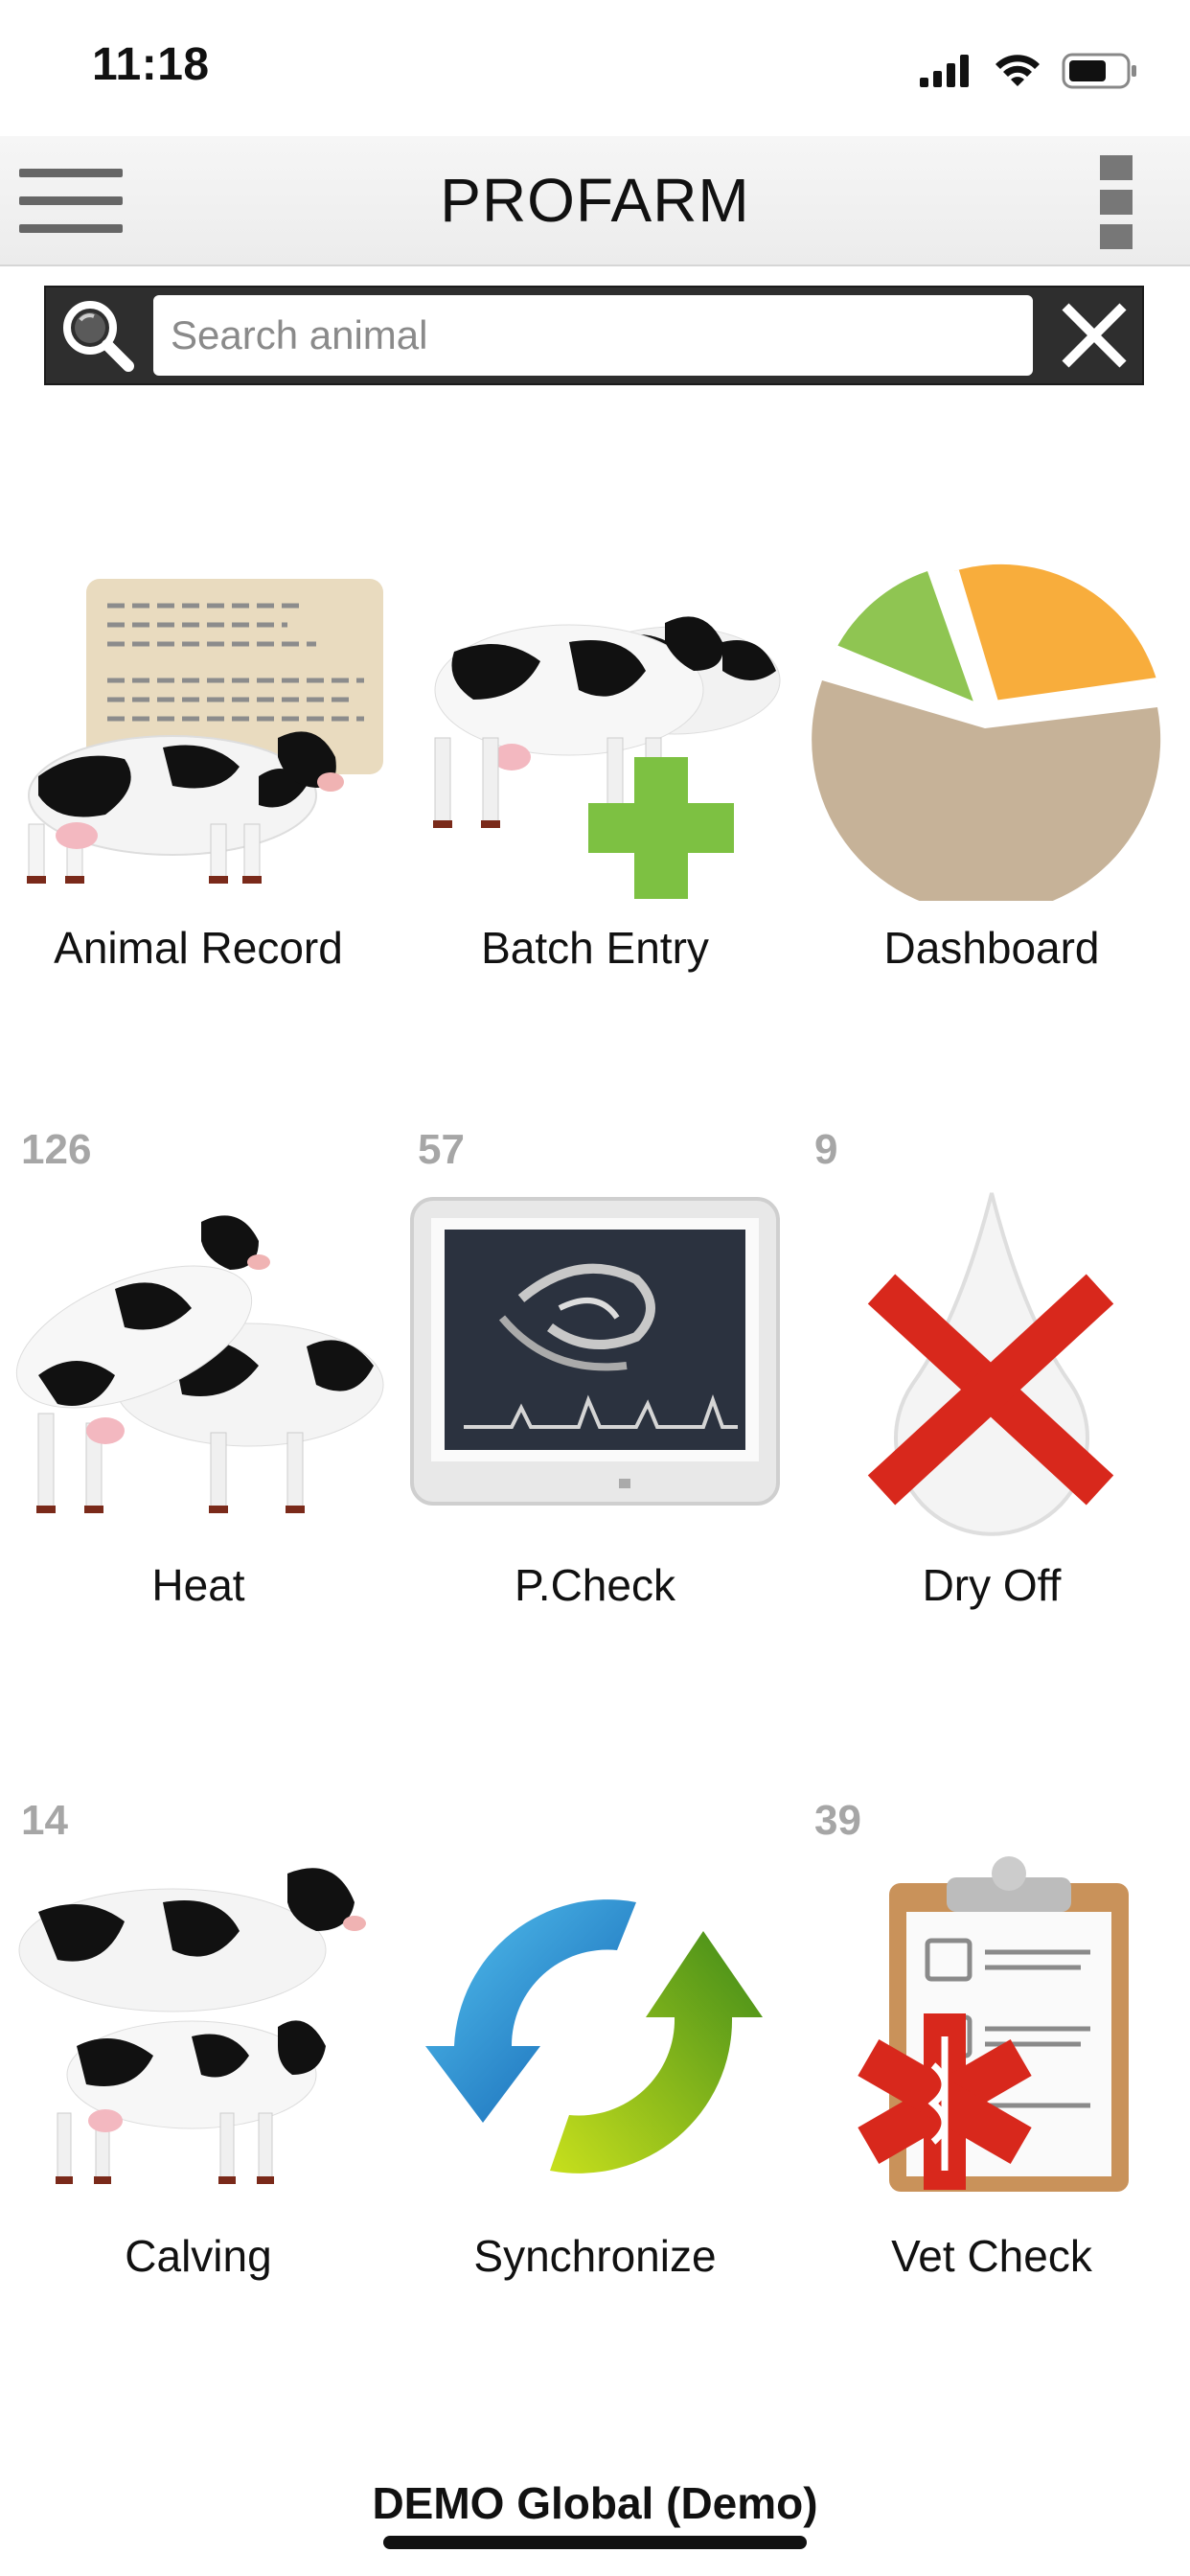 This screenshot has width=1190, height=2576. Describe the element at coordinates (990, 1364) in the screenshot. I see `dry-off-icon` at that location.